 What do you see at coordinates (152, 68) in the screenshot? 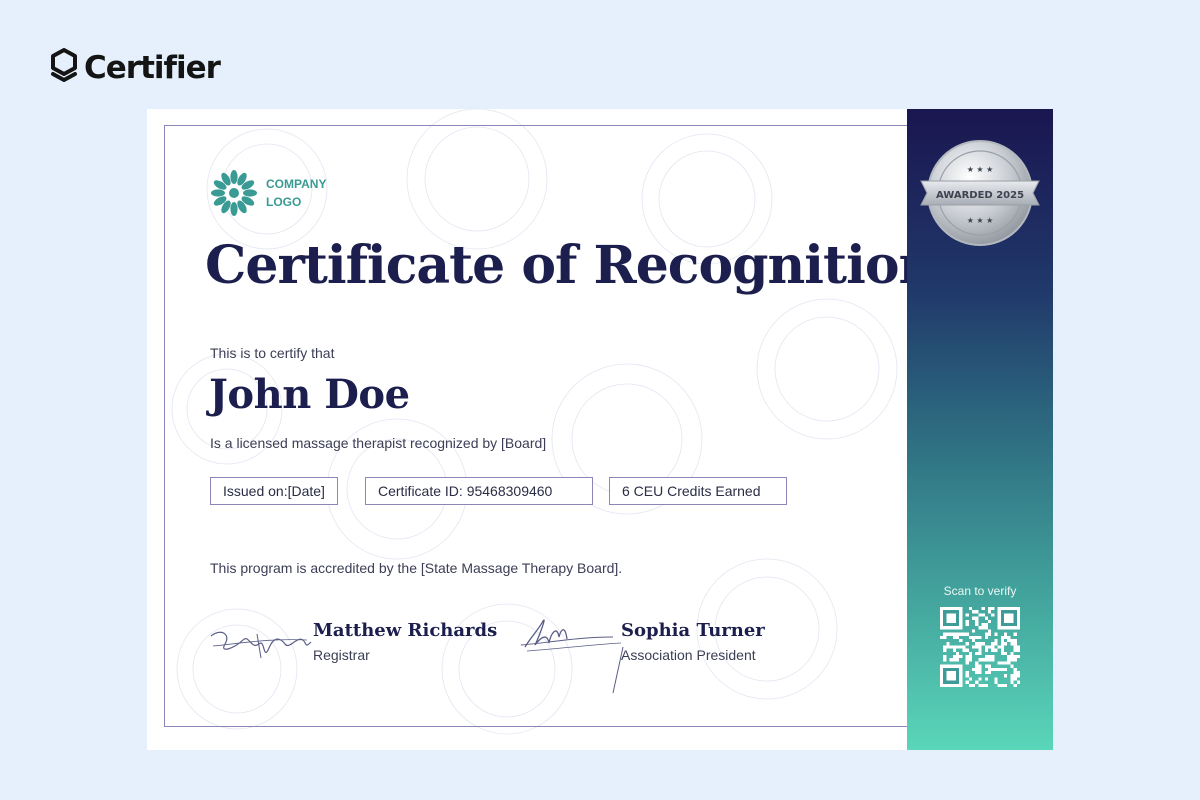
I see `brand-name: Certifier` at bounding box center [152, 68].